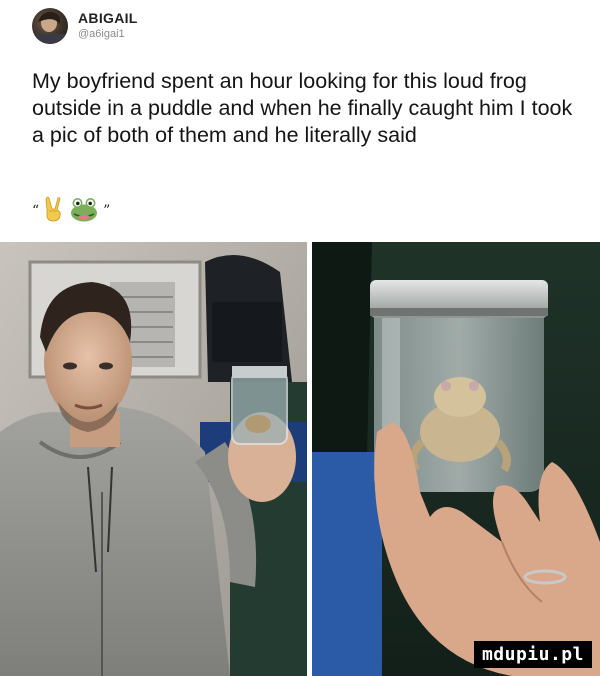 The height and width of the screenshot is (676, 600). What do you see at coordinates (84, 211) in the screenshot?
I see `frog-emoji-icon` at bounding box center [84, 211].